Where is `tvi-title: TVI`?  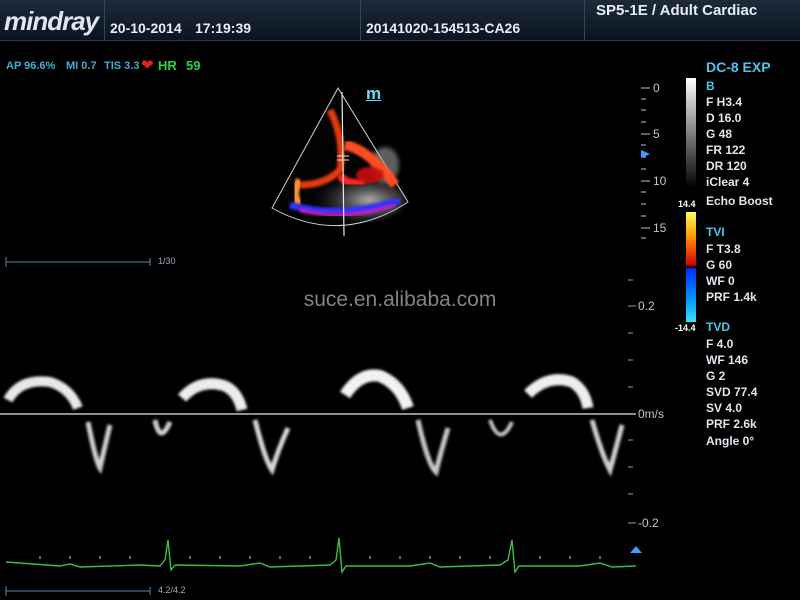 tvi-title: TVI is located at coordinates (715, 232).